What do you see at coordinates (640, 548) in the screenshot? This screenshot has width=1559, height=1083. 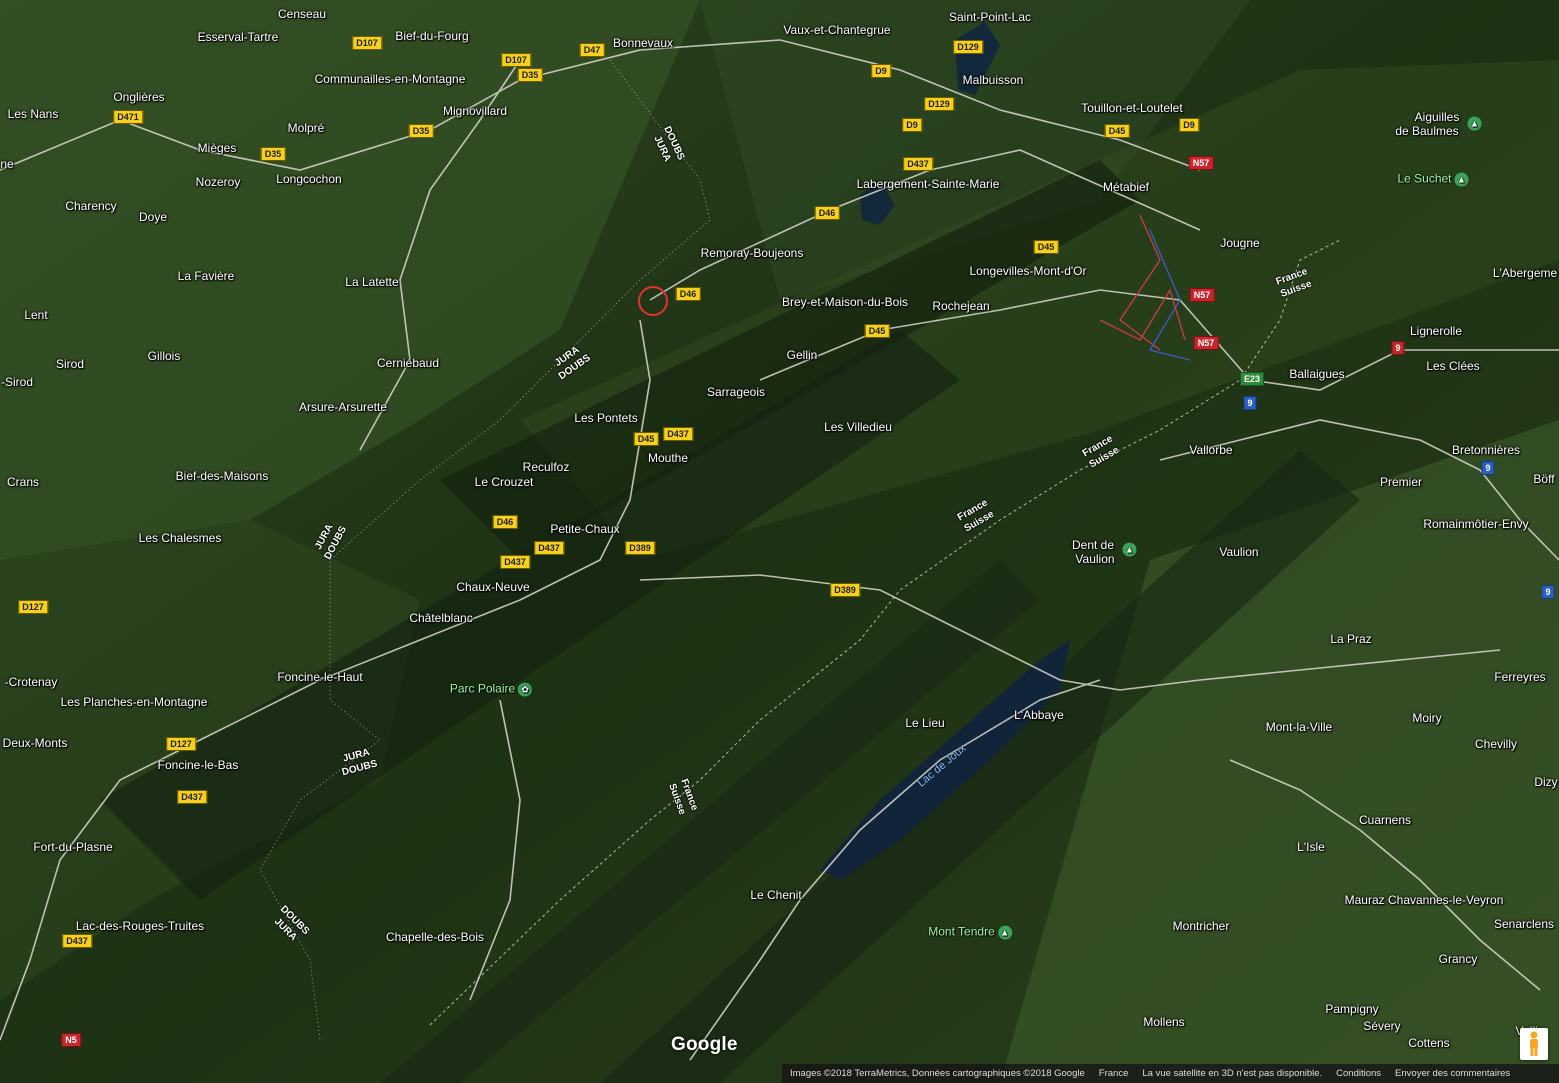 I see `road-shield: D389` at bounding box center [640, 548].